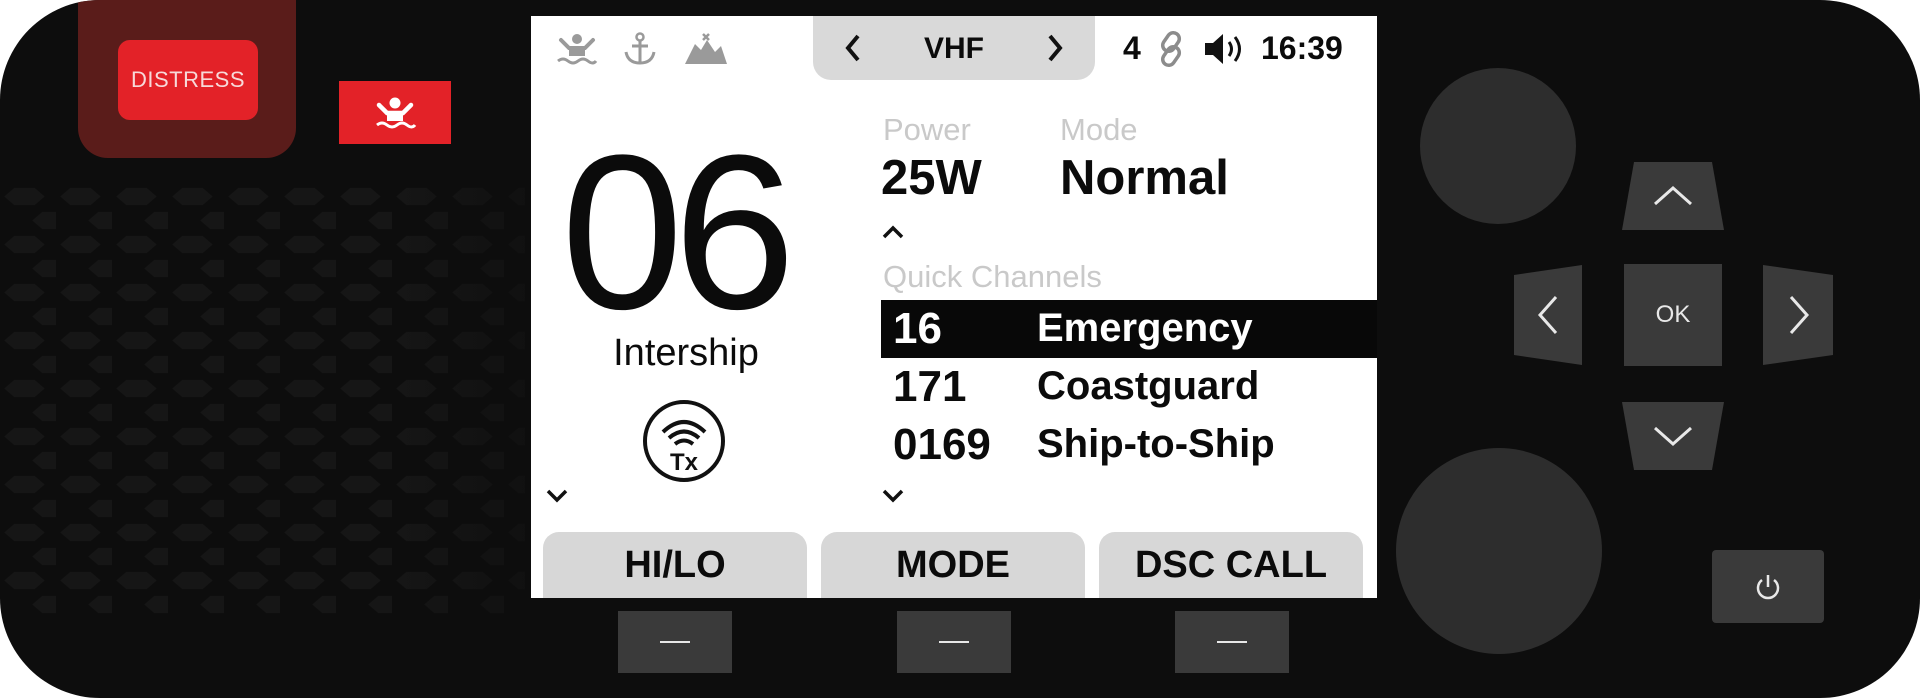  I want to click on clock-time: 16:39, so click(1302, 48).